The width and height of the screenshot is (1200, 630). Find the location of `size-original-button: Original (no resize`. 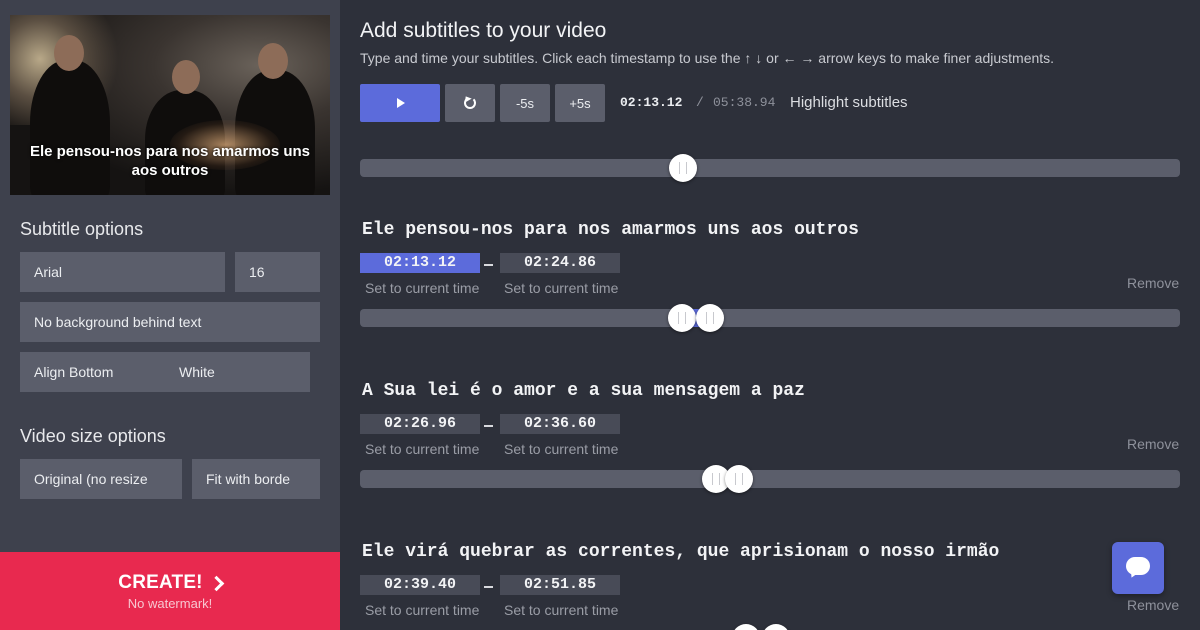

size-original-button: Original (no resize is located at coordinates (101, 479).